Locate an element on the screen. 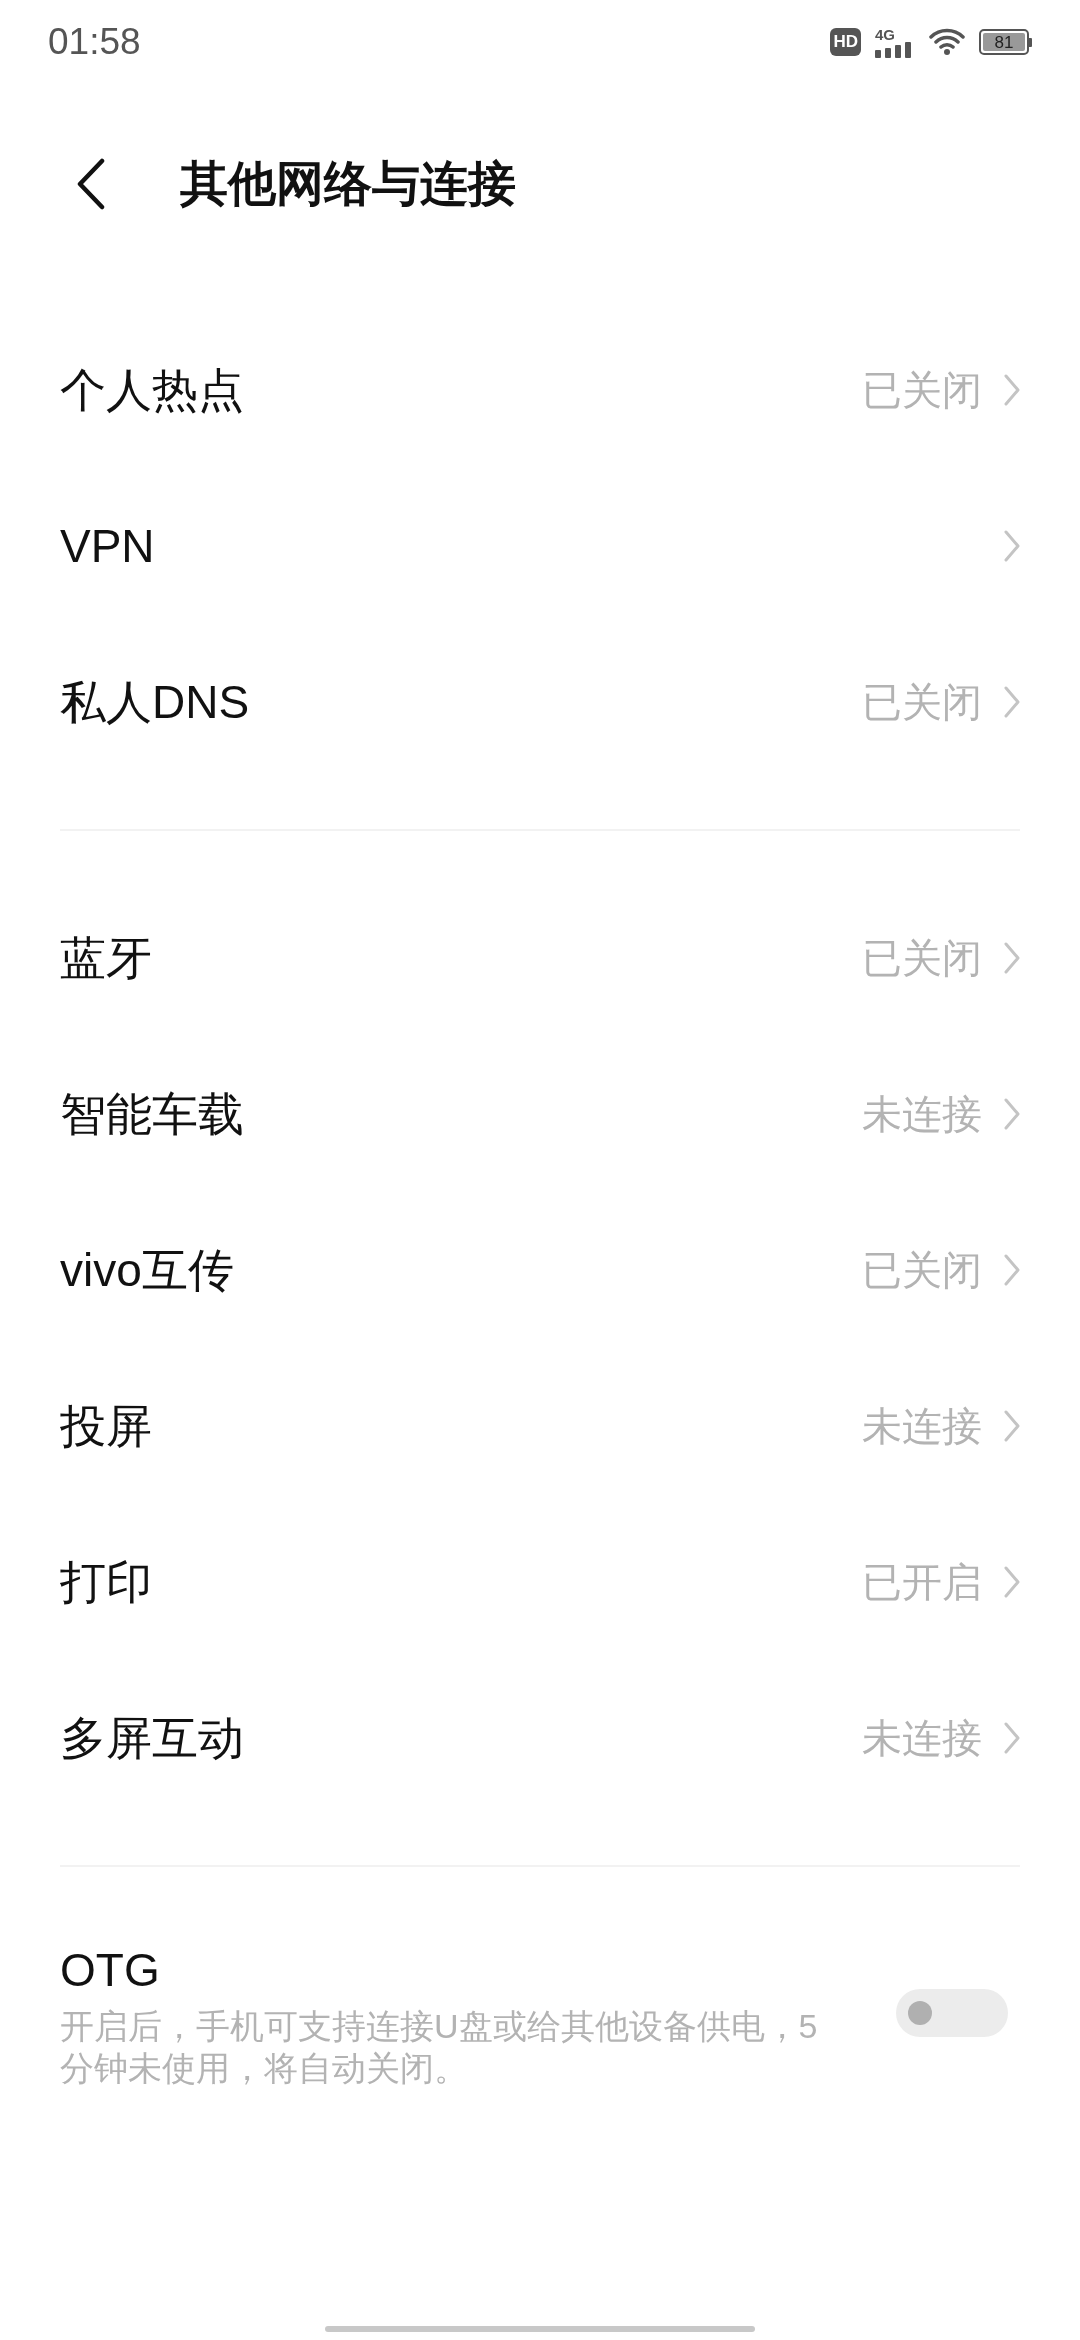 This screenshot has height=2340, width=1080. row-label: 私人DNS is located at coordinates (155, 702).